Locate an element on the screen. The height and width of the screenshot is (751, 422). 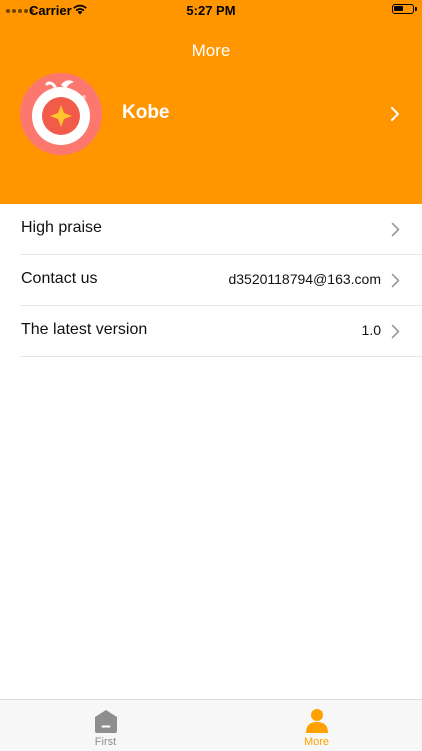
list-item-label: Contact us is located at coordinates (59, 278).